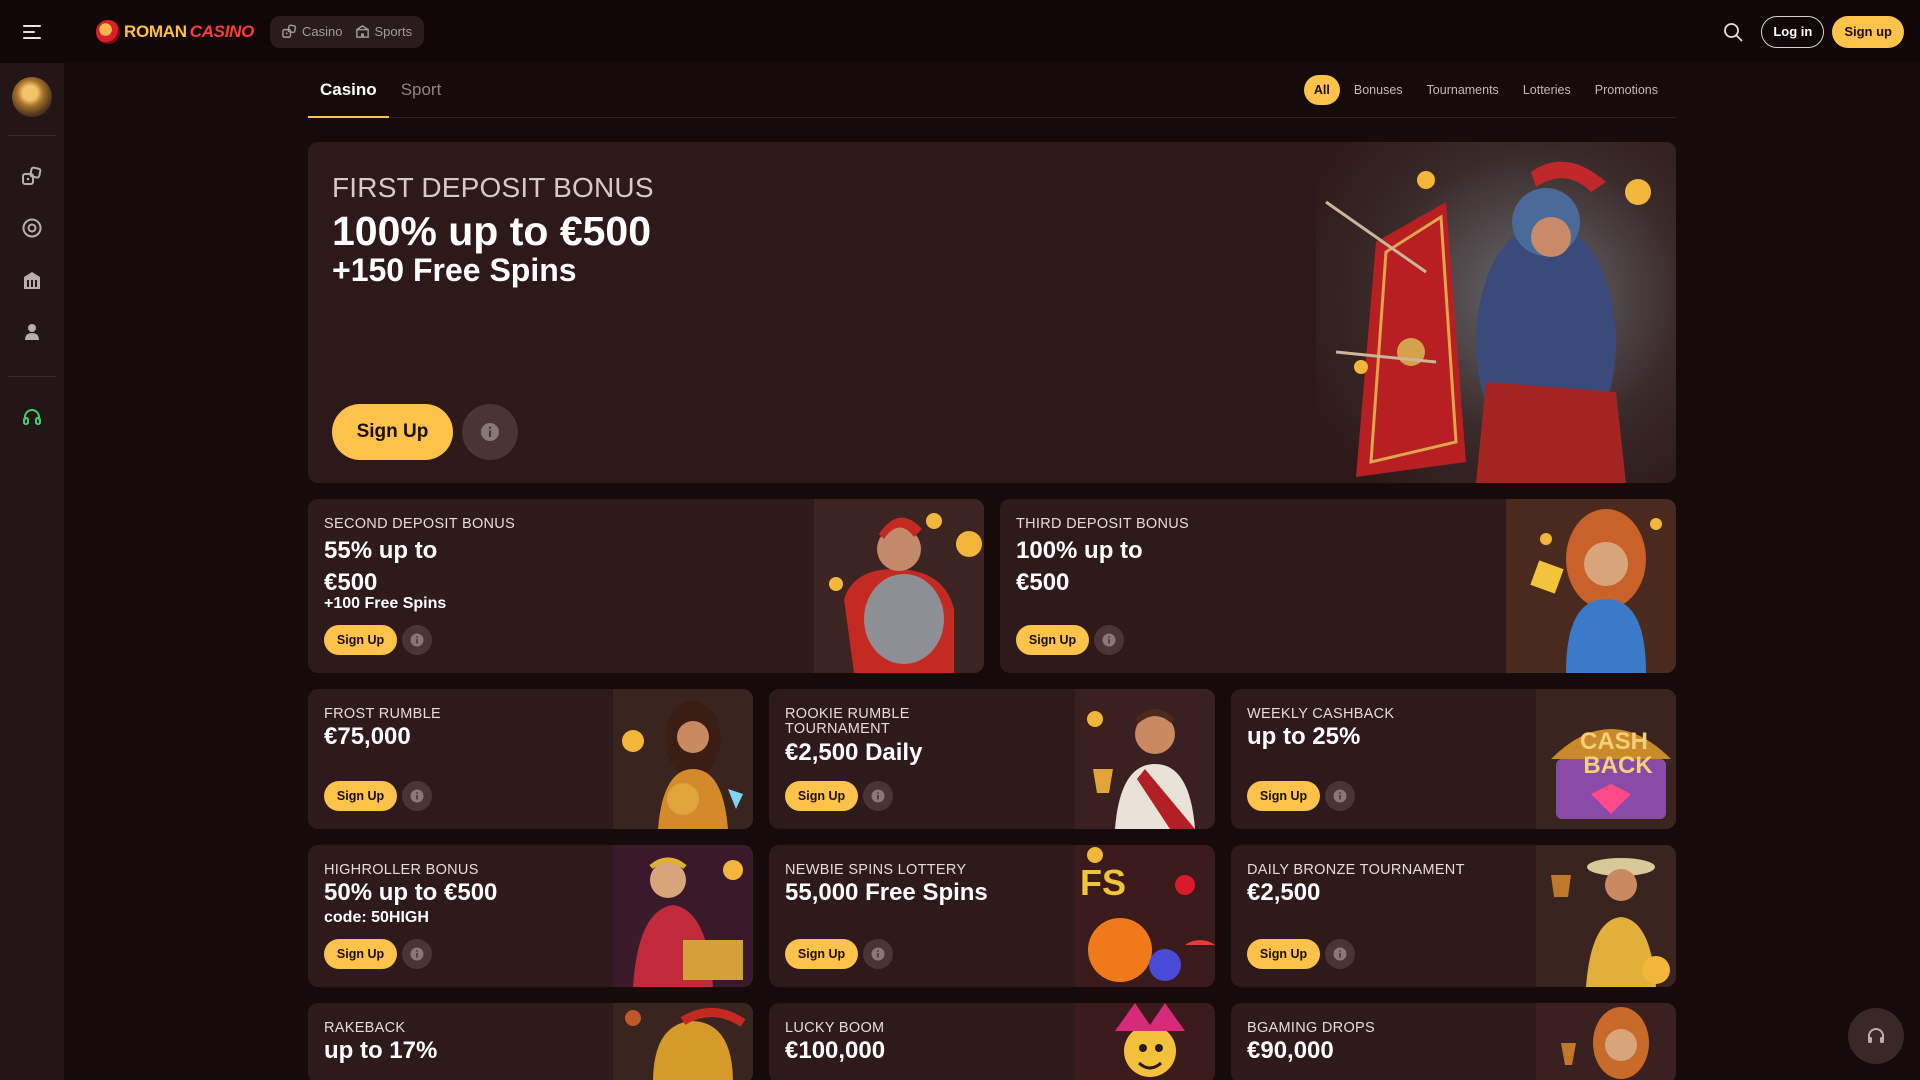  Describe the element at coordinates (312, 31) in the screenshot. I see `segment-casino: Casino` at that location.